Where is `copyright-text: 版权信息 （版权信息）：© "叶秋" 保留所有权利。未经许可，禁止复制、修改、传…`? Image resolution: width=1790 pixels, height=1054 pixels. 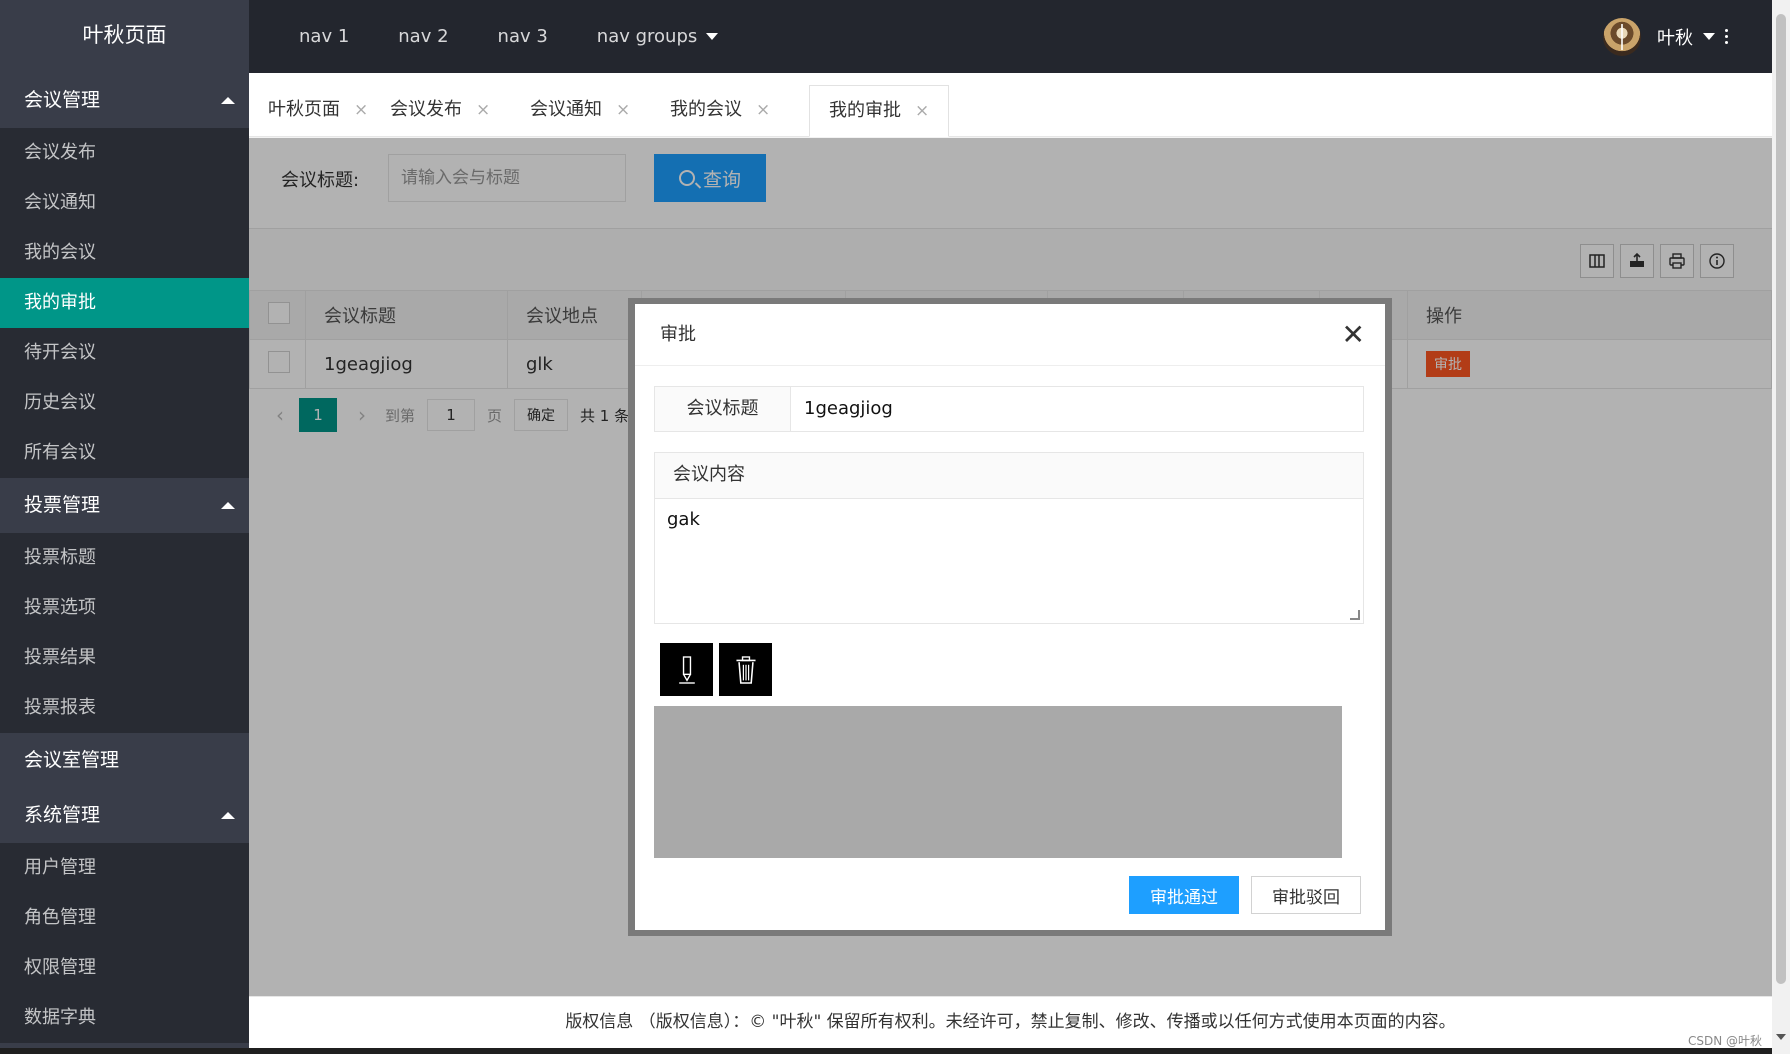 copyright-text: 版权信息 （版权信息）：© "叶秋" 保留所有权利。未经许可，禁止复制、修改、传… is located at coordinates (1010, 1022).